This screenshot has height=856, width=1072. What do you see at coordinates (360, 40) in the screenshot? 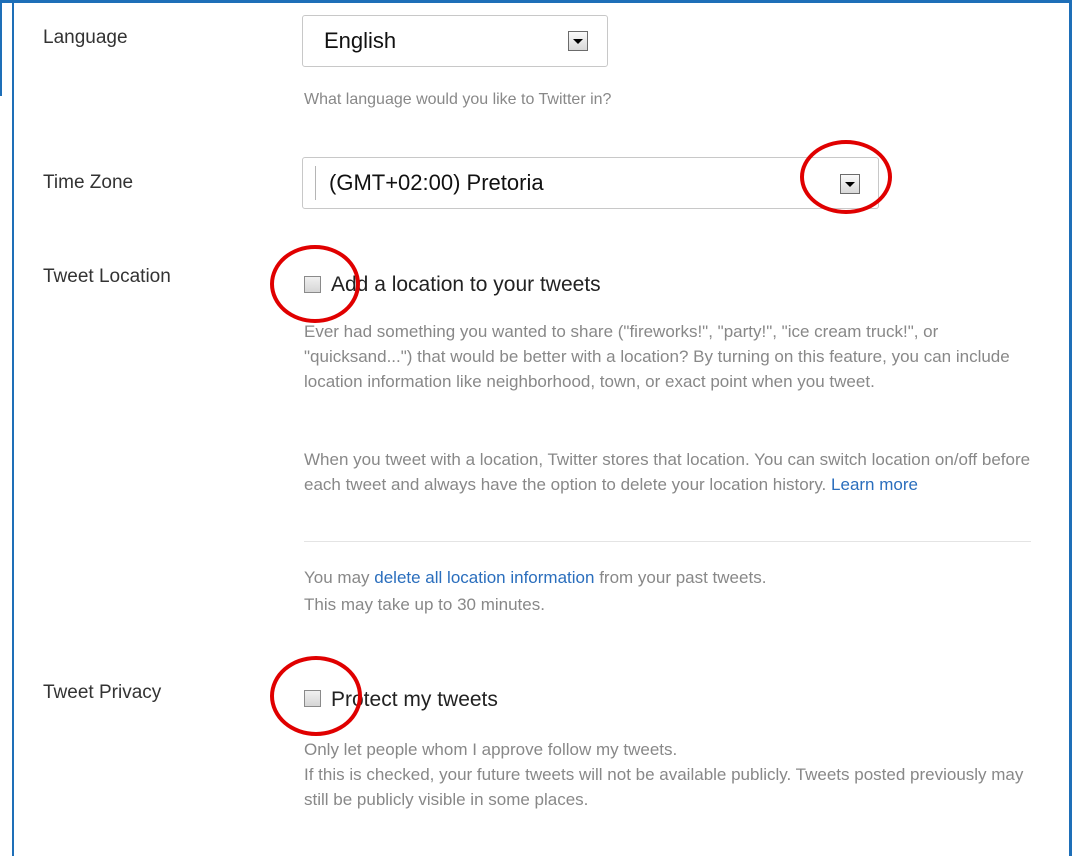
I see `language-selected-value: English` at bounding box center [360, 40].